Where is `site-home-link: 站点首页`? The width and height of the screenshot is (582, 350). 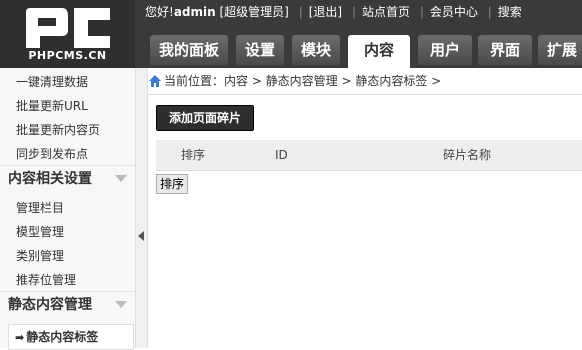
site-home-link: 站点首页 is located at coordinates (386, 12).